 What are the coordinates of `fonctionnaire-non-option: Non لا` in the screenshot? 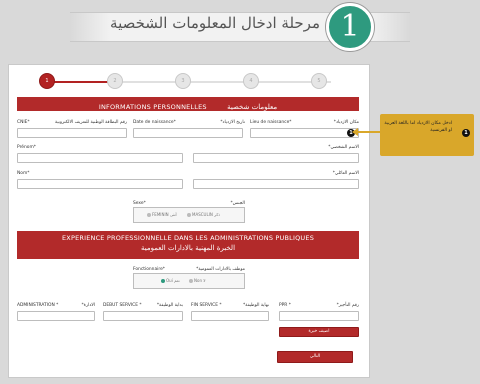 It's located at (197, 280).